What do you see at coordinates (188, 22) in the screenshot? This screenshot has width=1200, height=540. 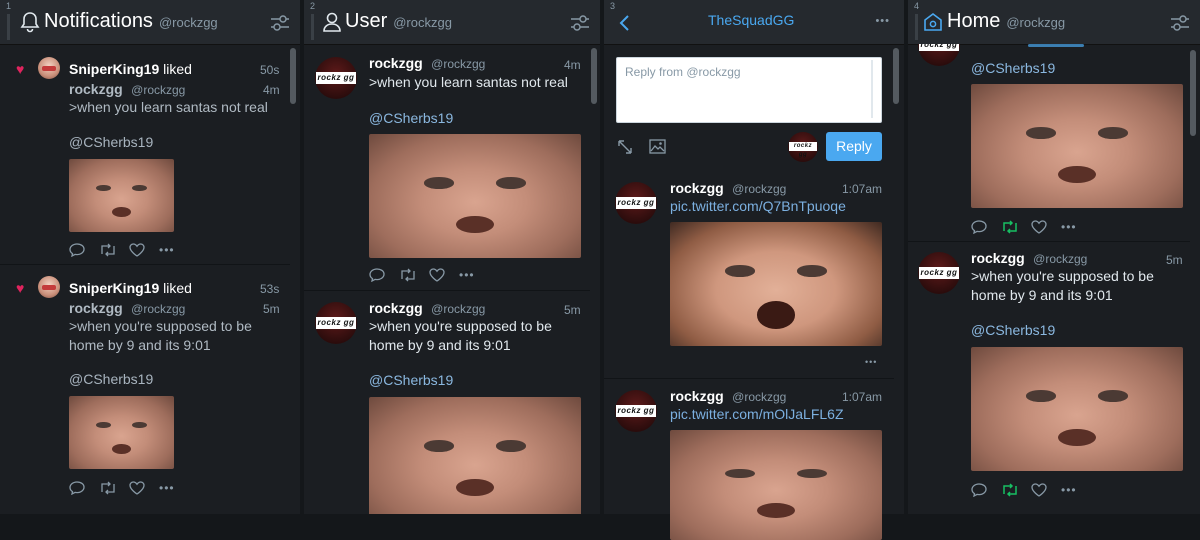 I see `column-account: @rockzgg` at bounding box center [188, 22].